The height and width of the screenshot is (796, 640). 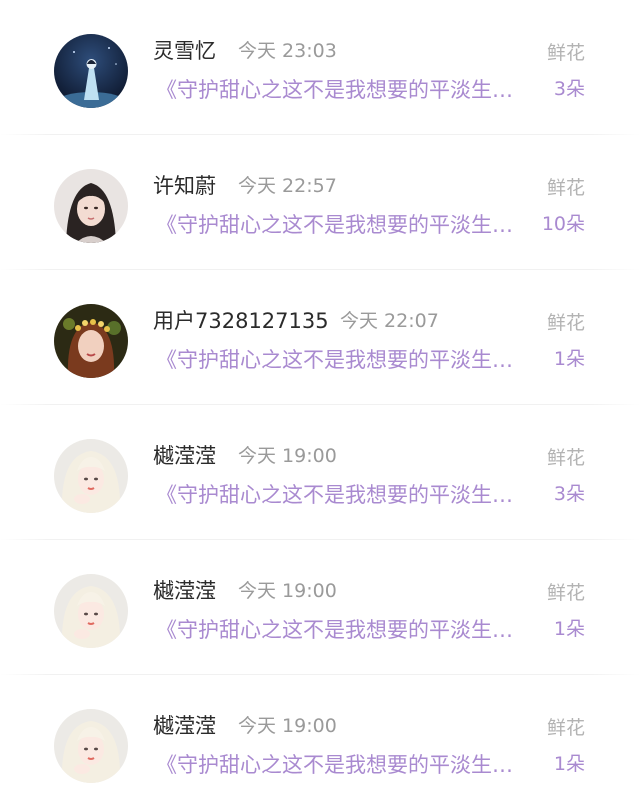 I want to click on timestamp: 今天 22:57, so click(x=287, y=186).